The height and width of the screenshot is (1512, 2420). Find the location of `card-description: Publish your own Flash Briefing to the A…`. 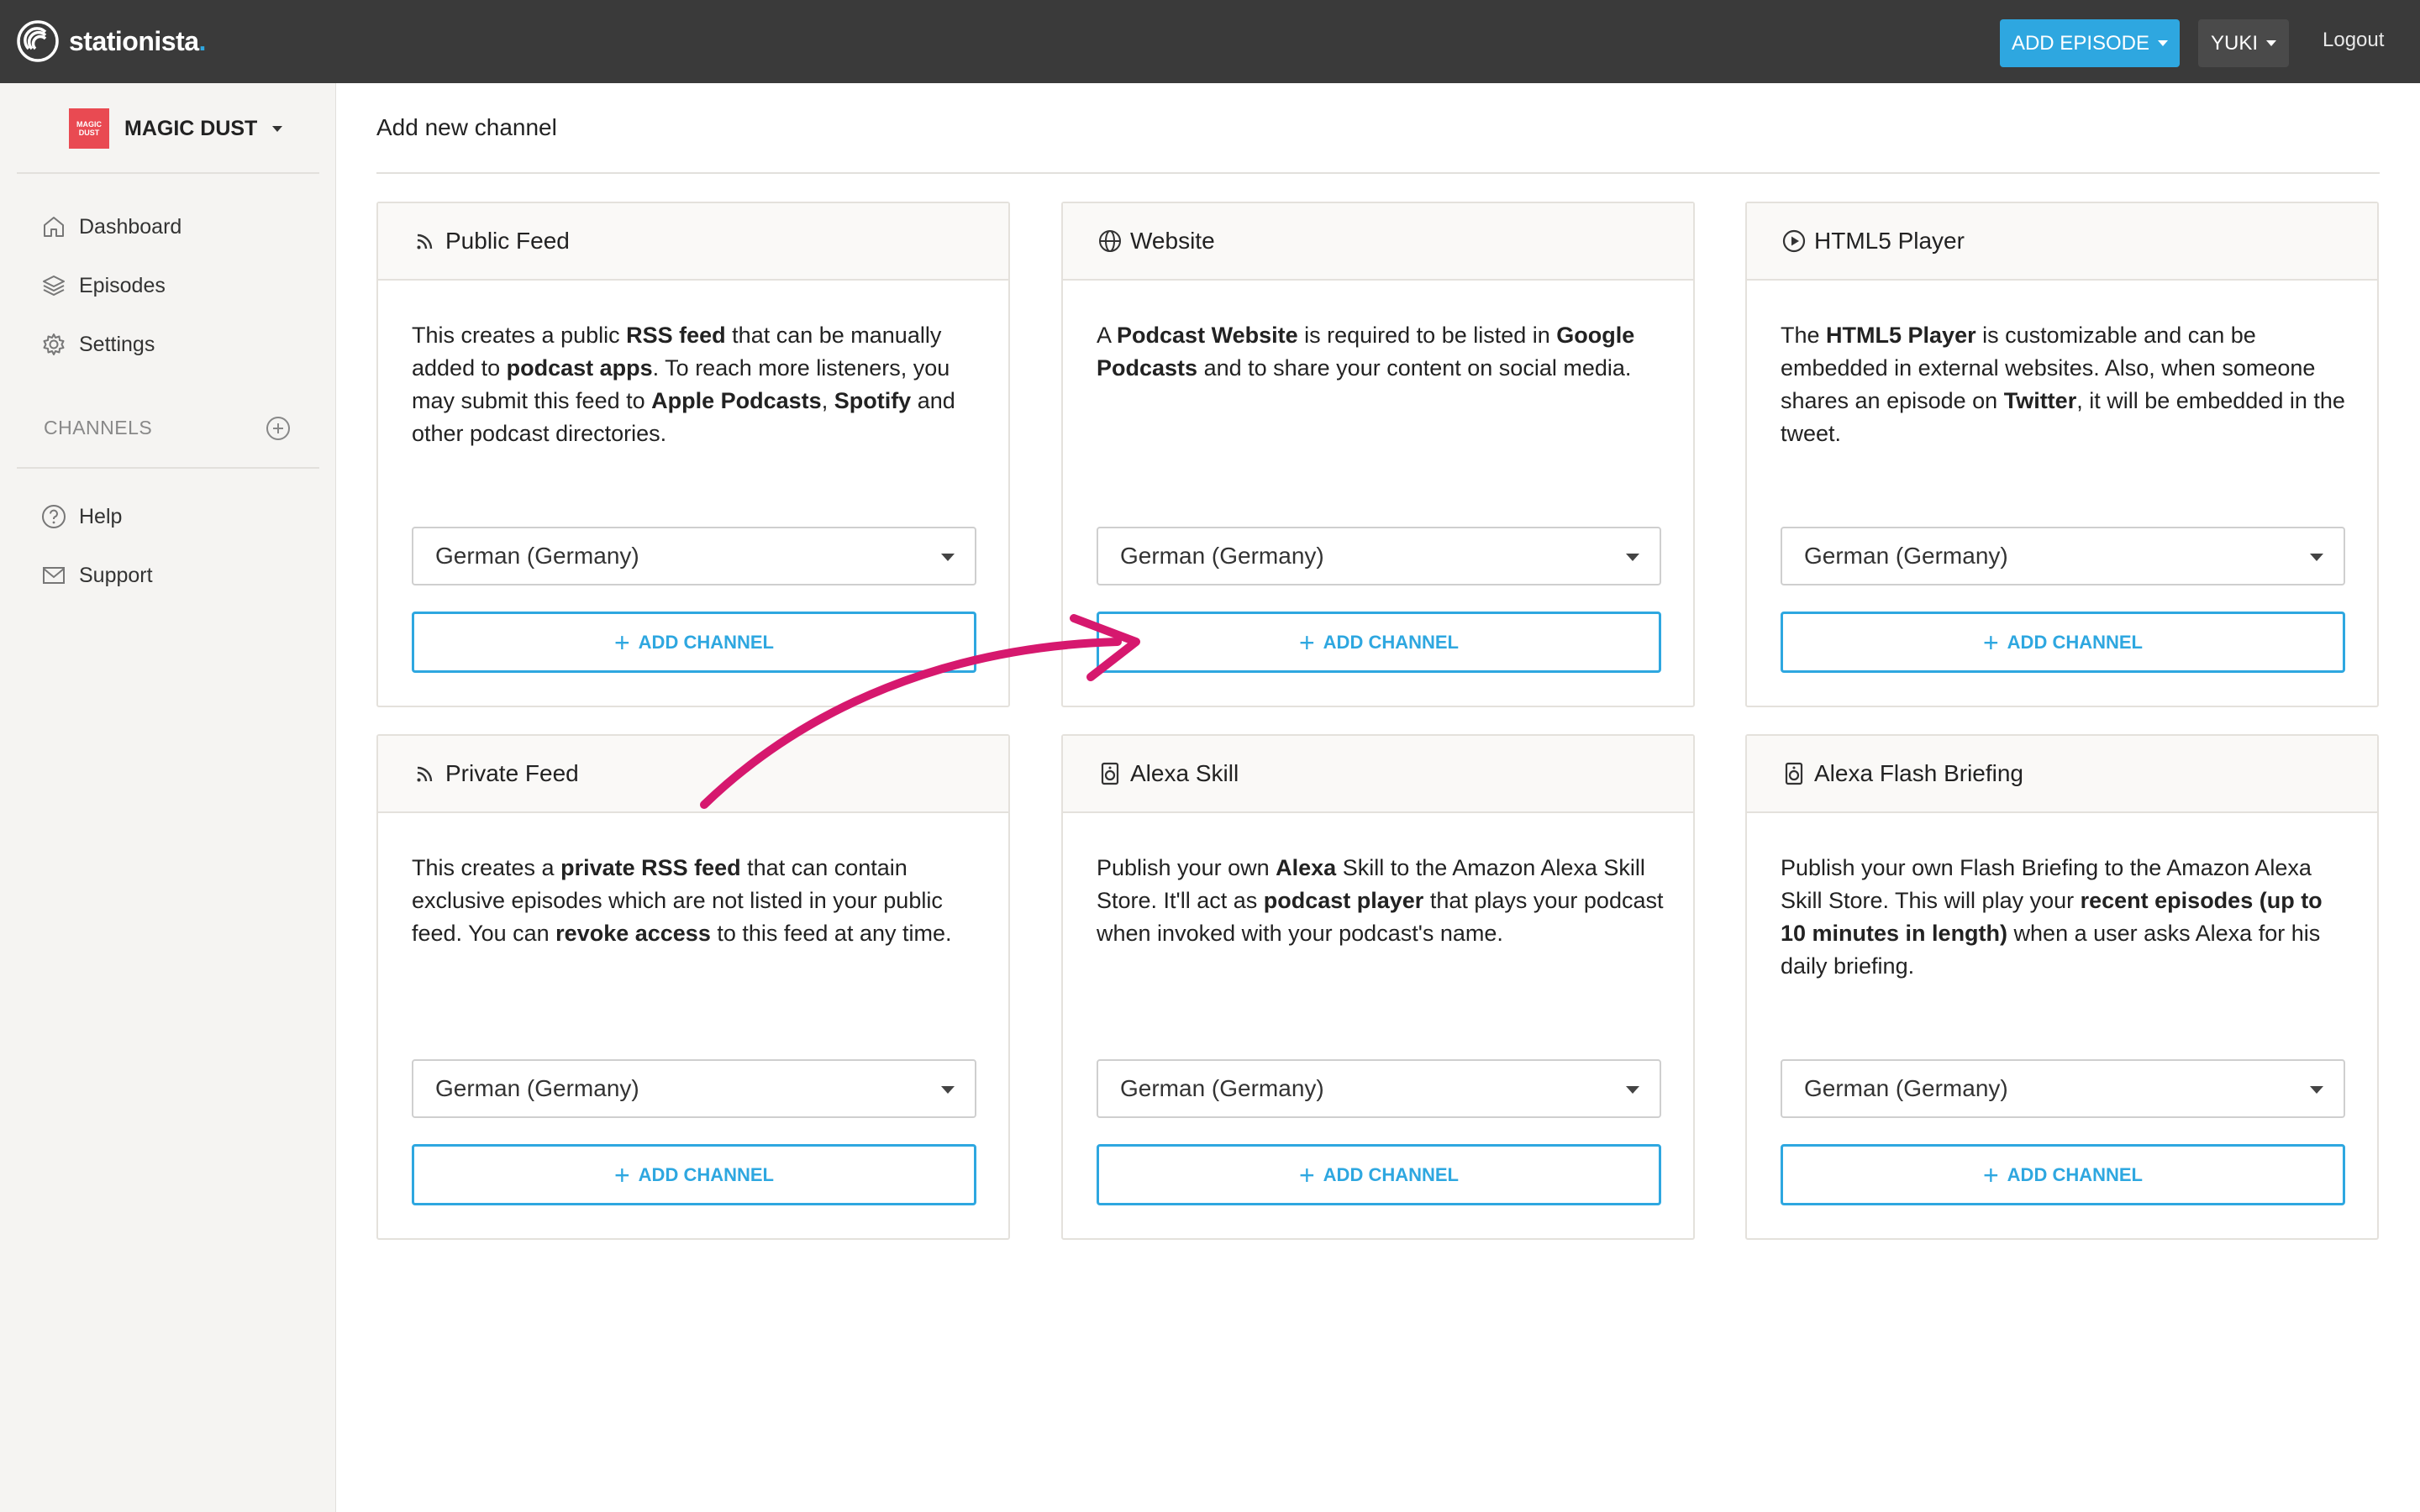

card-description: Publish your own Flash Briefing to the A… is located at coordinates (2052, 917).